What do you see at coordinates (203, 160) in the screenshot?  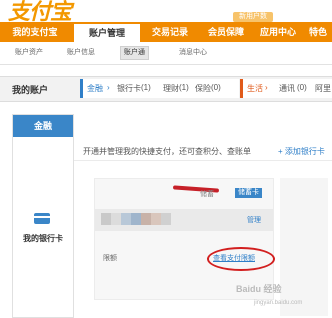 I see `divider` at bounding box center [203, 160].